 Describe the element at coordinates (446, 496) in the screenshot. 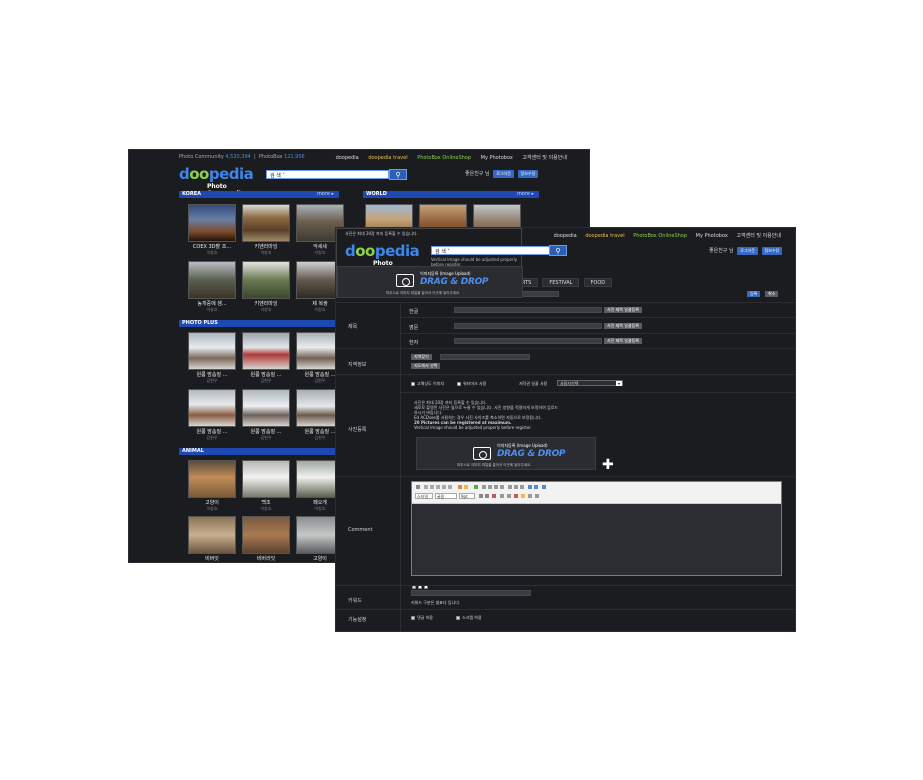

I see `font-select: 굴림` at that location.